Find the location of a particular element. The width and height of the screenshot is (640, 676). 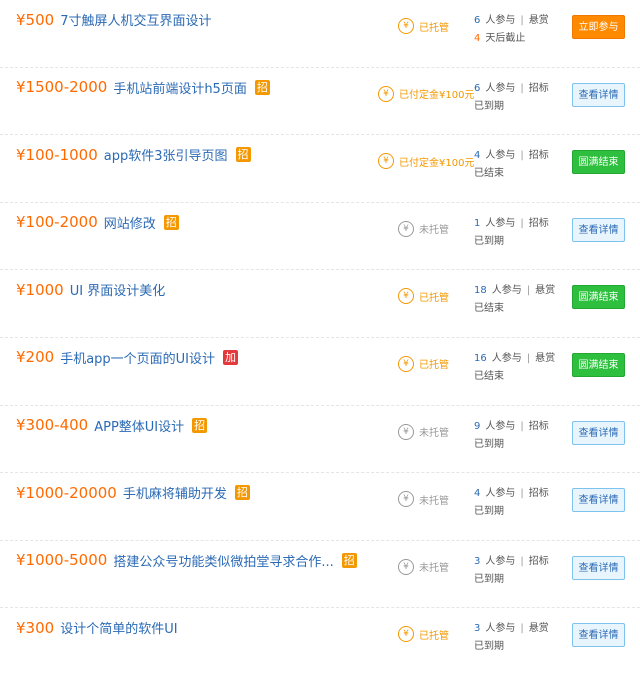

deadline-status: 天后截止 is located at coordinates (505, 38).